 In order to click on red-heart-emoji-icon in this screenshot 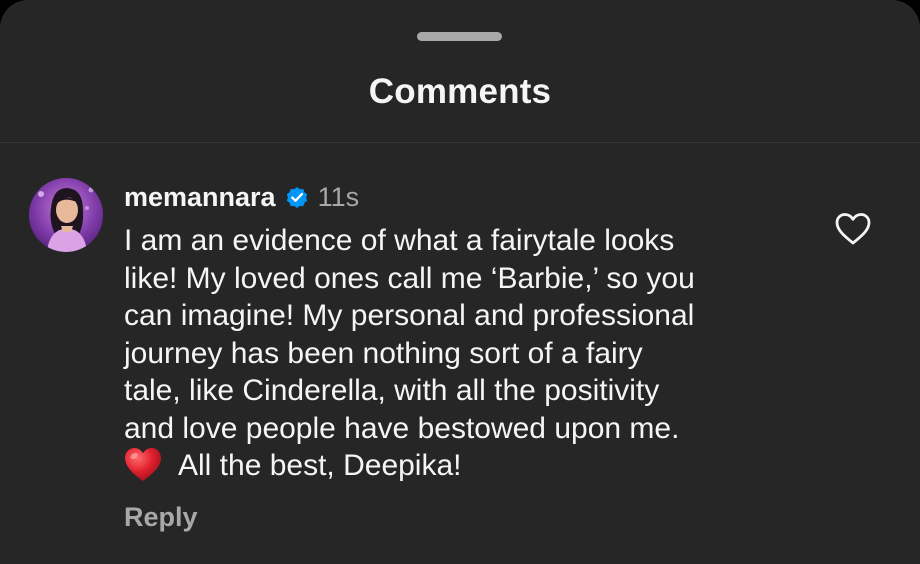, I will do `click(143, 465)`.